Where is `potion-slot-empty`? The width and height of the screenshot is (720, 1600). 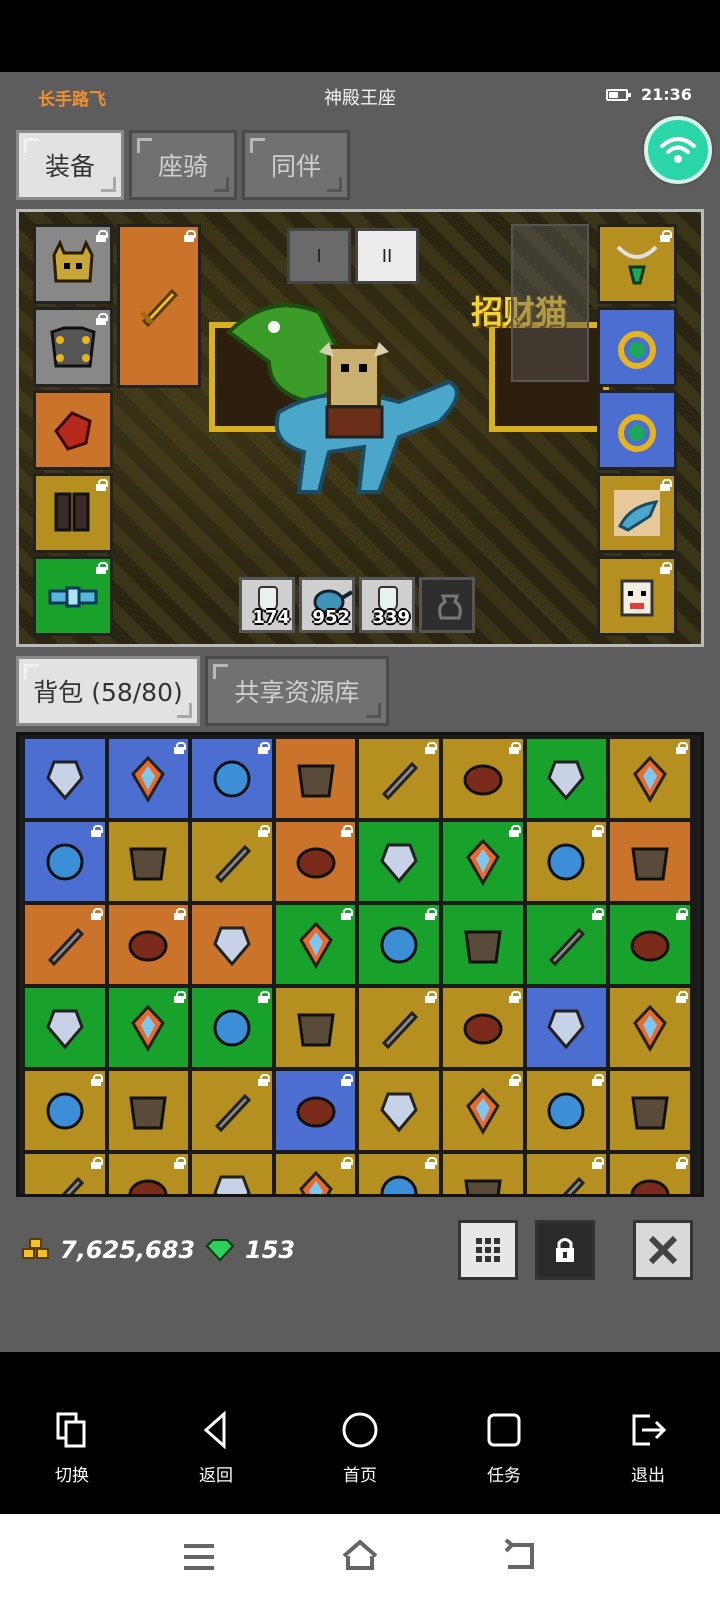
potion-slot-empty is located at coordinates (447, 605).